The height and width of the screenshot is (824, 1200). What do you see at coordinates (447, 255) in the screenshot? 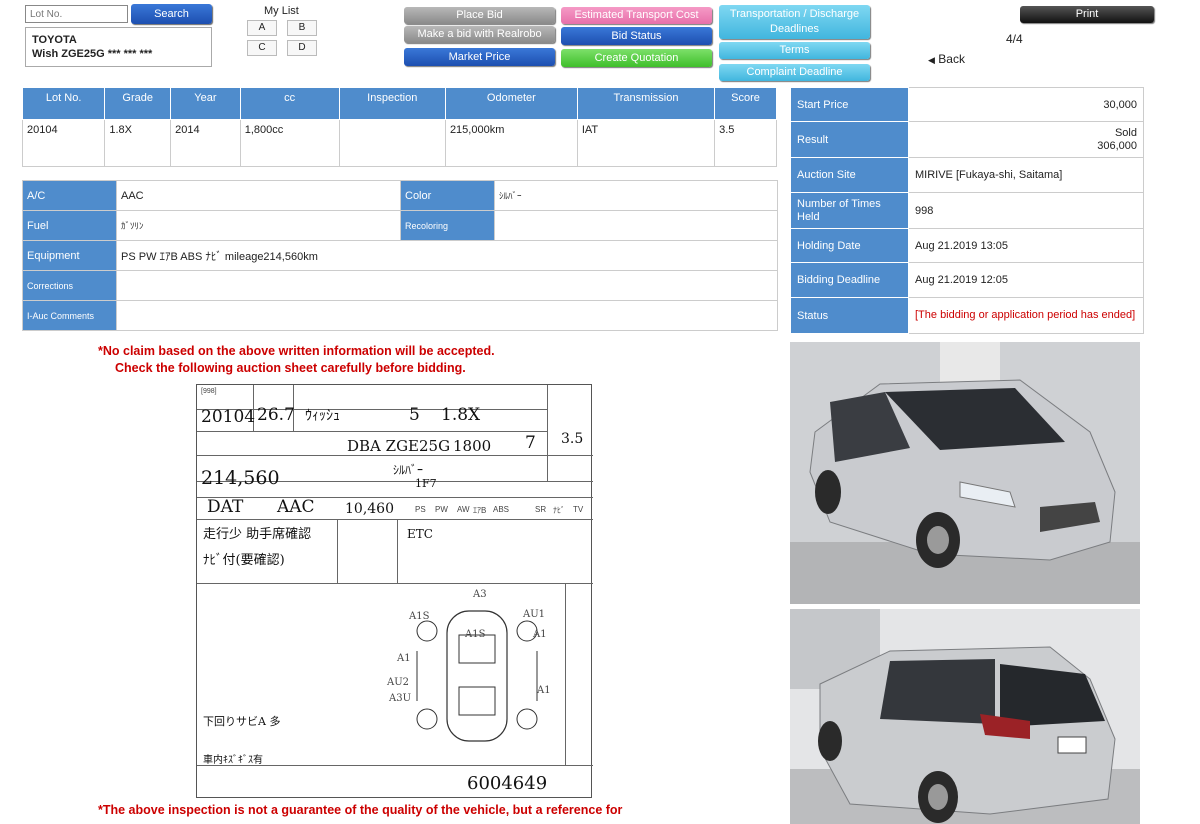
I see `equipment-value: PS PW ｴｱB ABS ﾅﾋﾞ mileage214,560km` at bounding box center [447, 255].